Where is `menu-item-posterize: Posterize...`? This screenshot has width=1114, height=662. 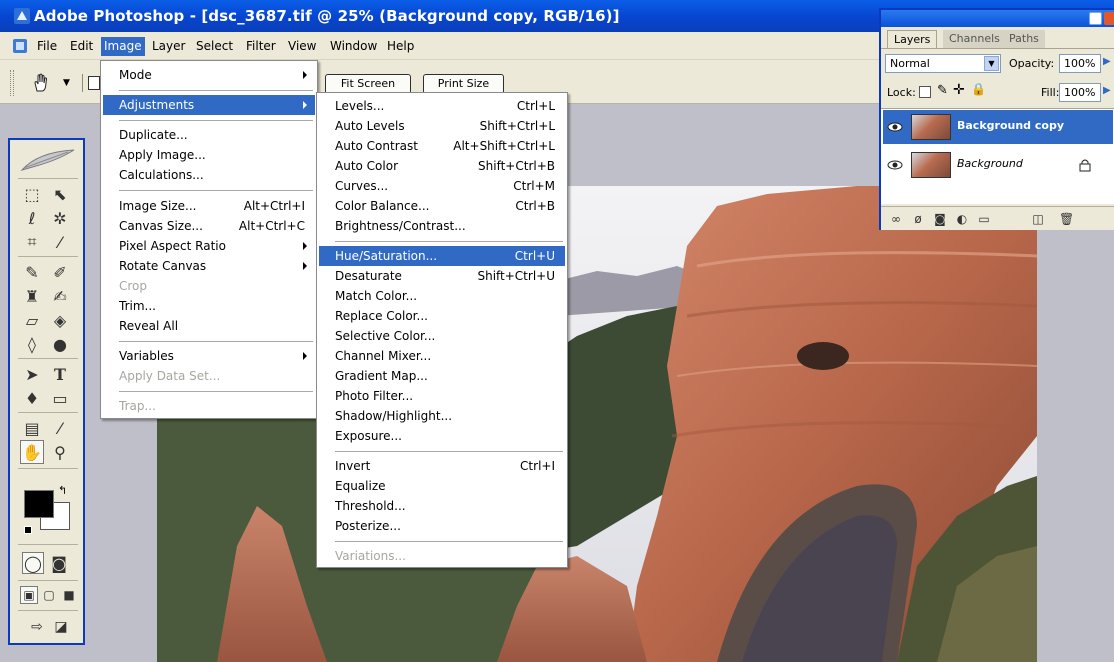 menu-item-posterize: Posterize... is located at coordinates (442, 526).